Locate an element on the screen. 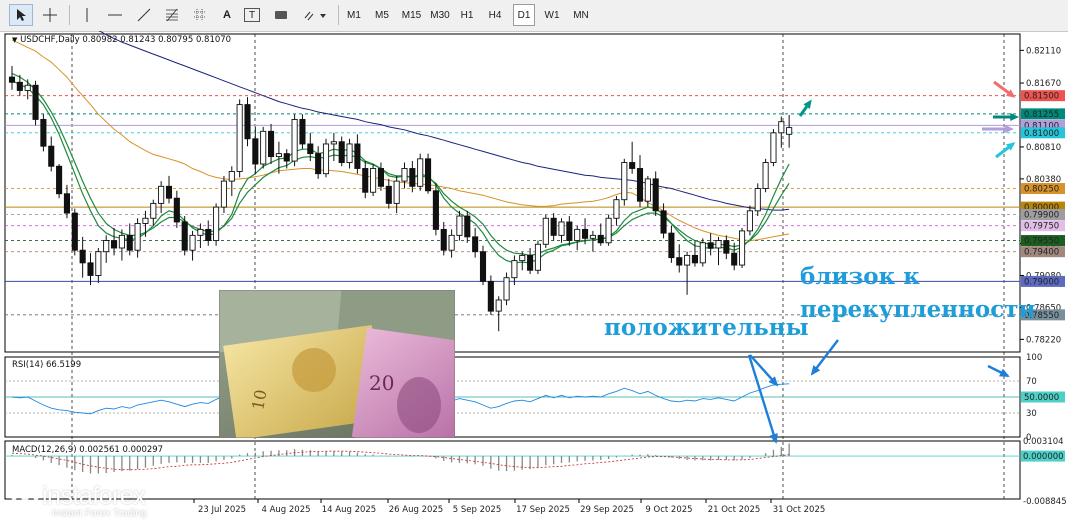  x-tick-label: 31 Oct 2025 is located at coordinates (799, 510).